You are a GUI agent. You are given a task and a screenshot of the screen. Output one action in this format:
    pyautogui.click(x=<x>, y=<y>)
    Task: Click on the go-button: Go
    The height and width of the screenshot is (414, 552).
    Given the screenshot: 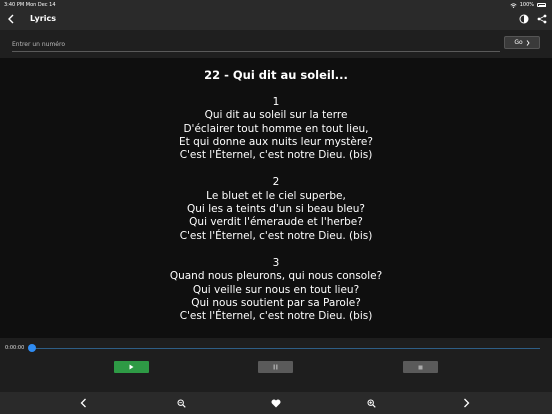 What is the action you would take?
    pyautogui.click(x=522, y=42)
    